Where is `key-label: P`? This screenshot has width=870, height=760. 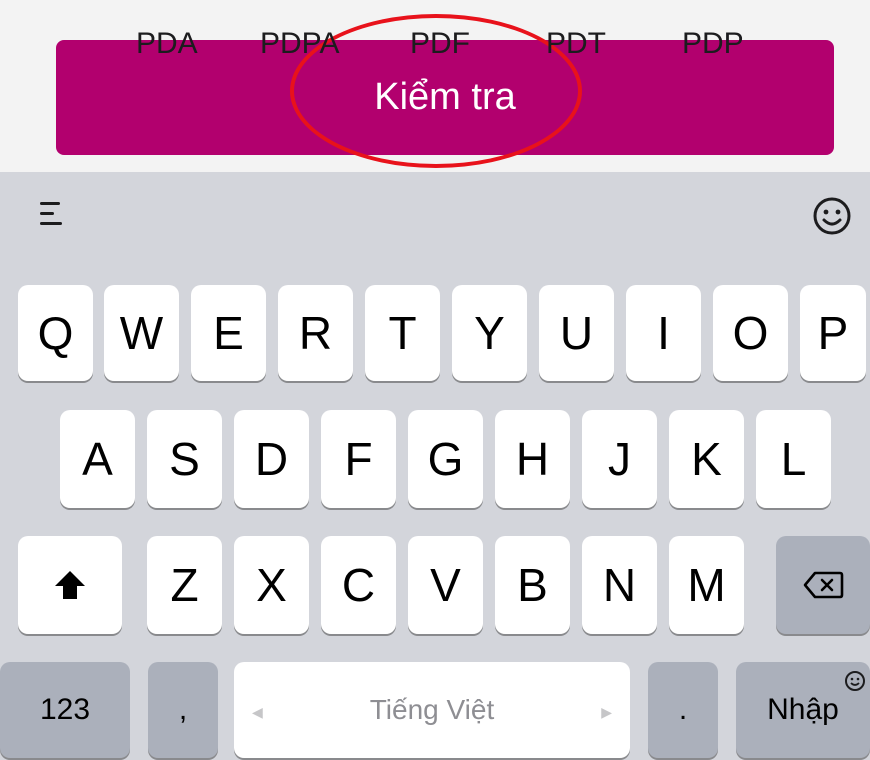
key-label: P is located at coordinates (833, 333).